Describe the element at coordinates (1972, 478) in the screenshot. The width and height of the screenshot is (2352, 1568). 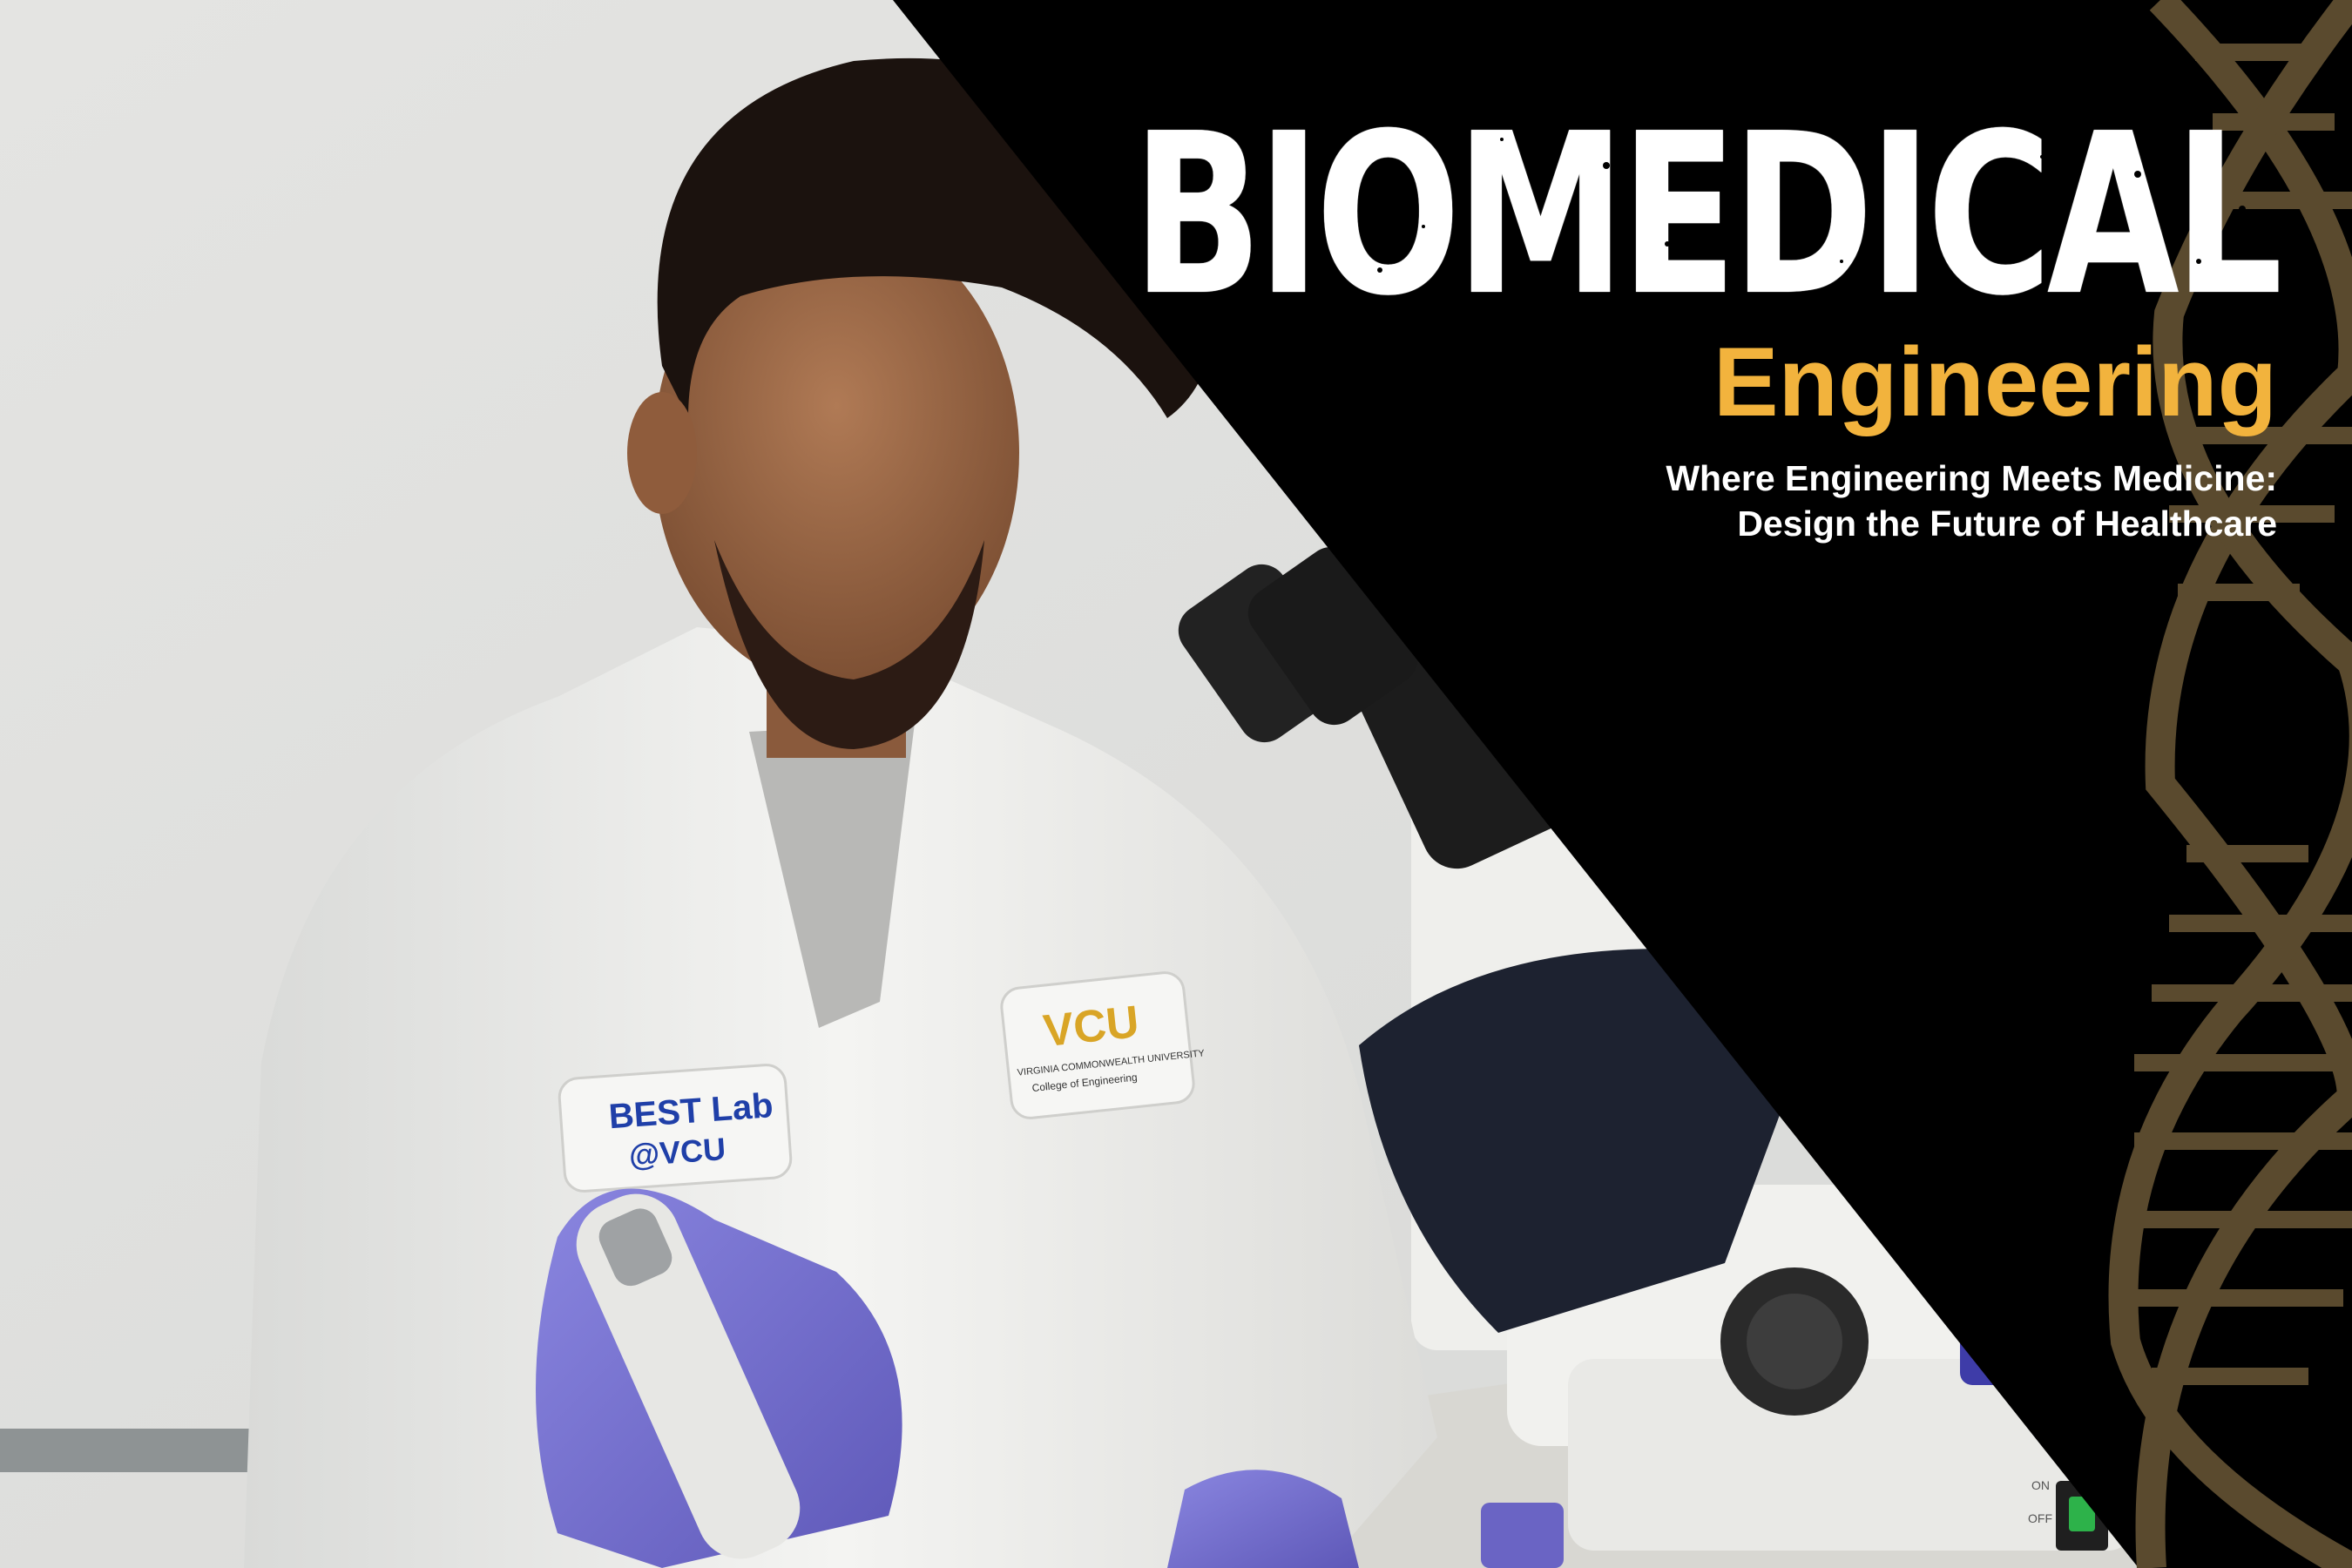
I see `tagline-line1: Where Engineering Meets Medicine:` at that location.